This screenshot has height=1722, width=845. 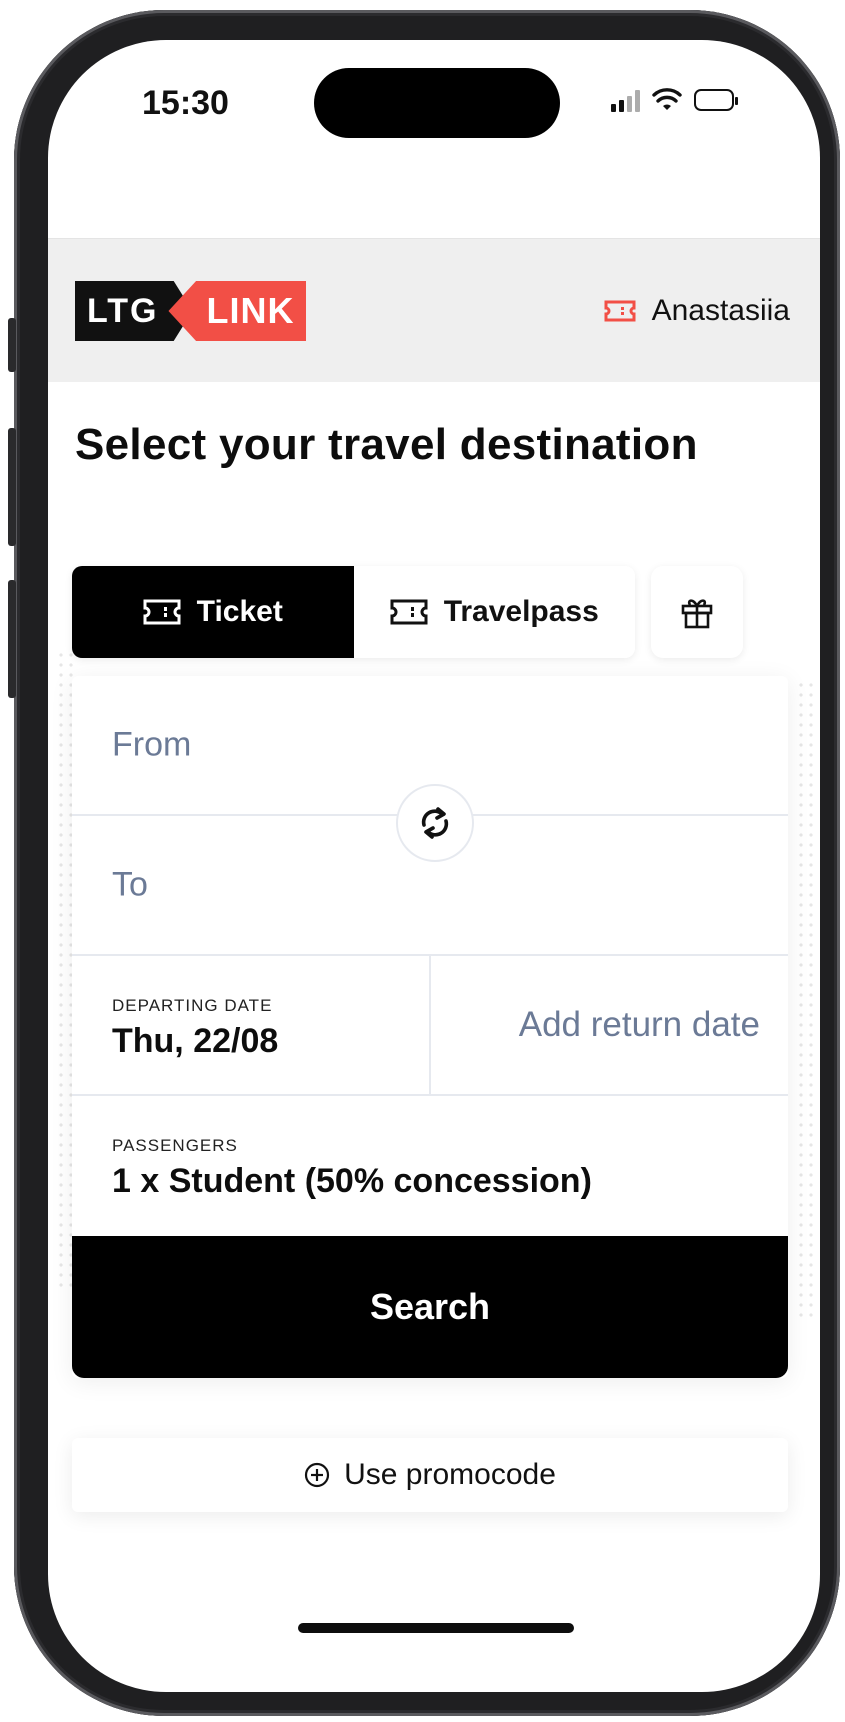 I want to click on page-title: Select your travel destination, so click(x=386, y=444).